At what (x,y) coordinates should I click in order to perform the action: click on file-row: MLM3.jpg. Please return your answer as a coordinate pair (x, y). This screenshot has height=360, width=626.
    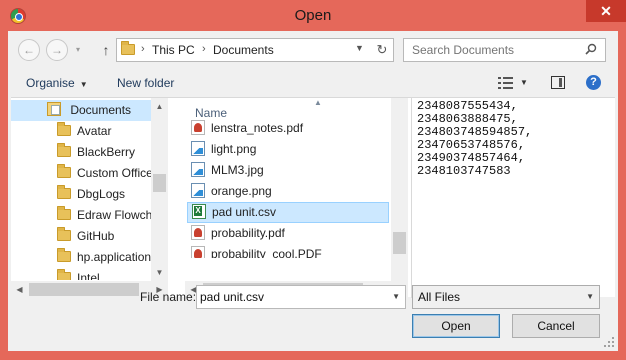
    Looking at the image, I should click on (288, 170).